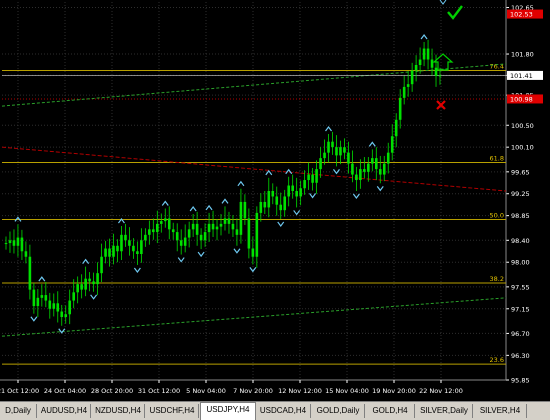 This screenshot has height=420, width=550. I want to click on mid-red-price-label: 100.98, so click(521, 99).